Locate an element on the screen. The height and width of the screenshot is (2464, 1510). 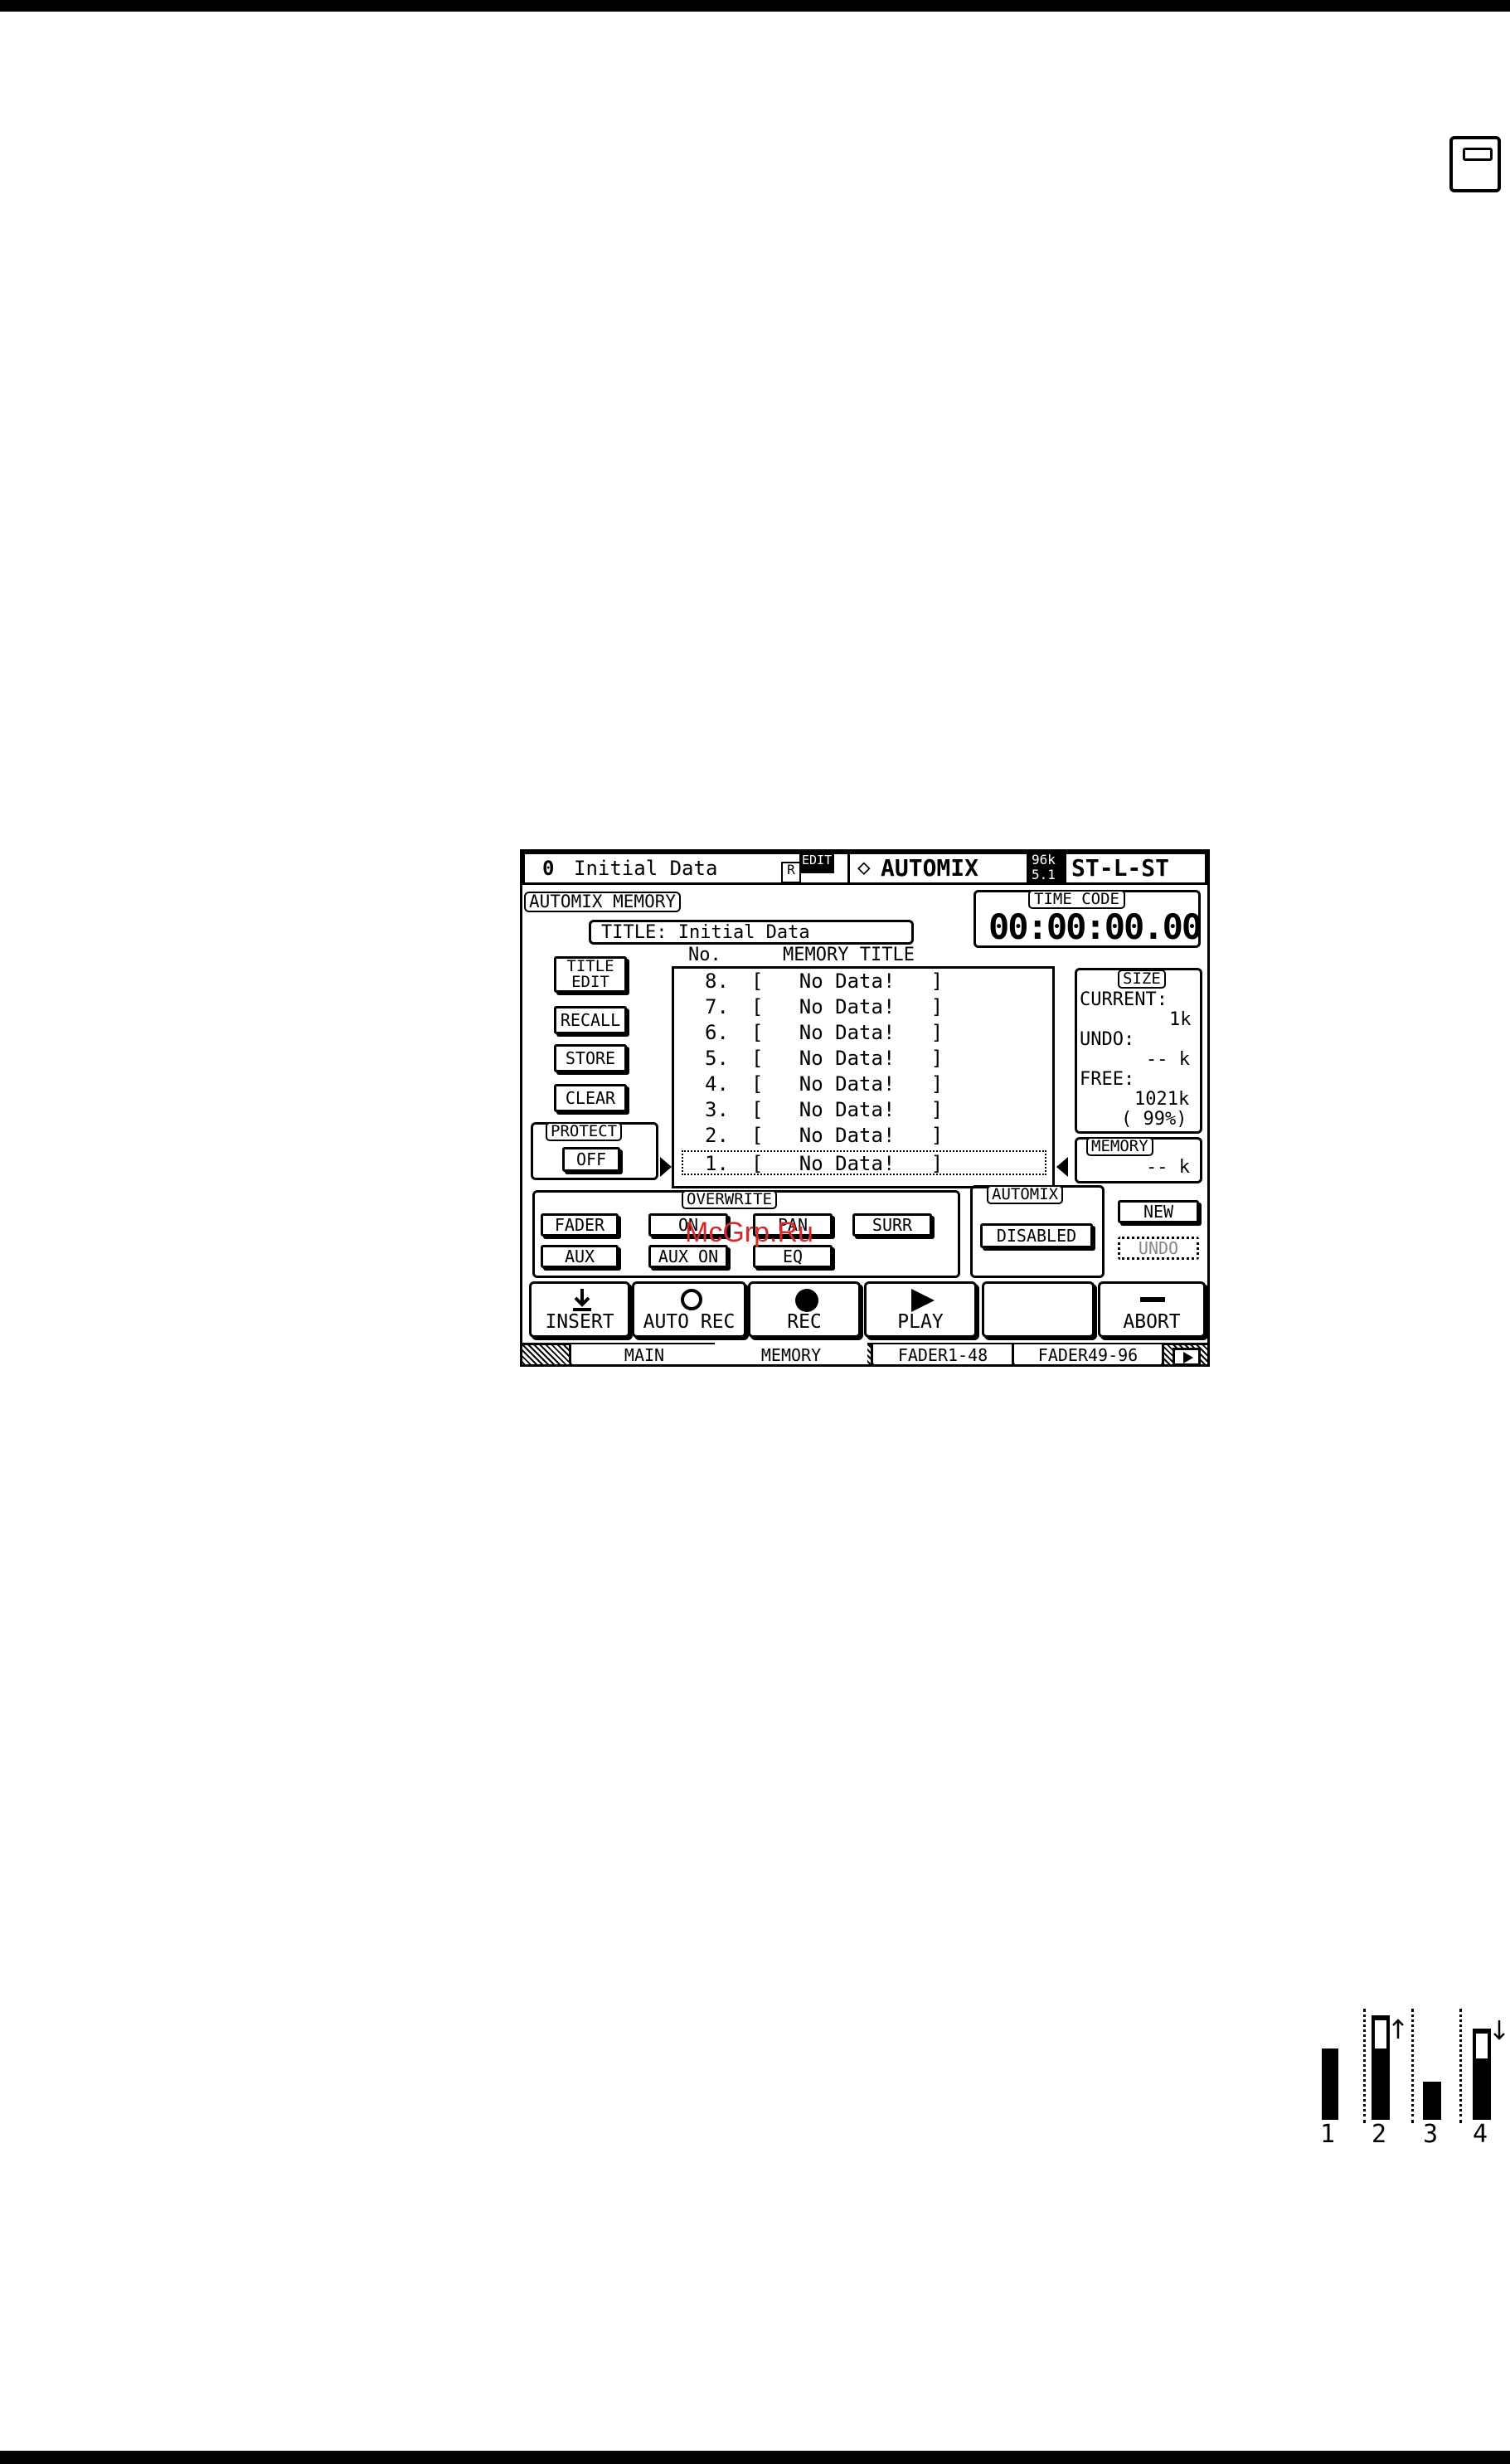
abort-icon is located at coordinates (1152, 1300).